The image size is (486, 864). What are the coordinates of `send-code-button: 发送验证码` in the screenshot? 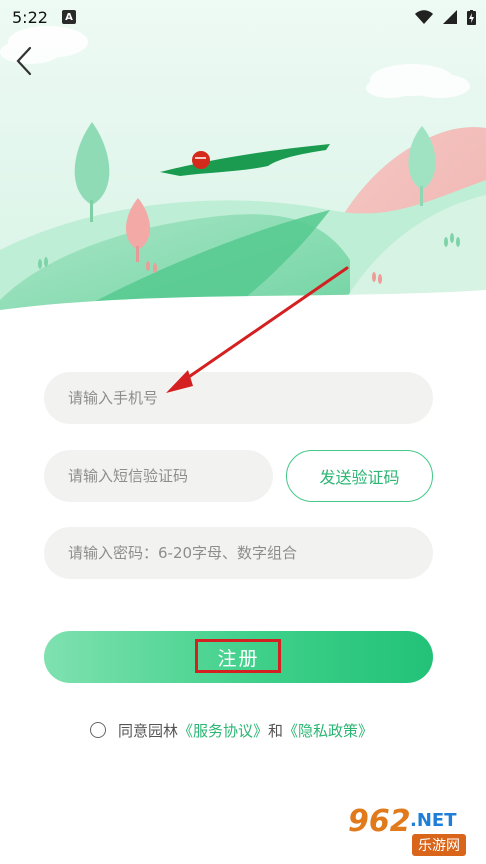 It's located at (359, 476).